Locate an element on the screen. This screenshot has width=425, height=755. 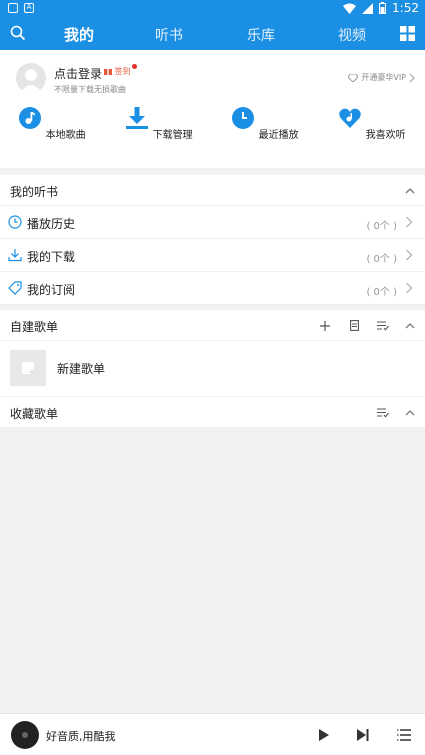
section-title: 自建歌单 is located at coordinates (34, 327).